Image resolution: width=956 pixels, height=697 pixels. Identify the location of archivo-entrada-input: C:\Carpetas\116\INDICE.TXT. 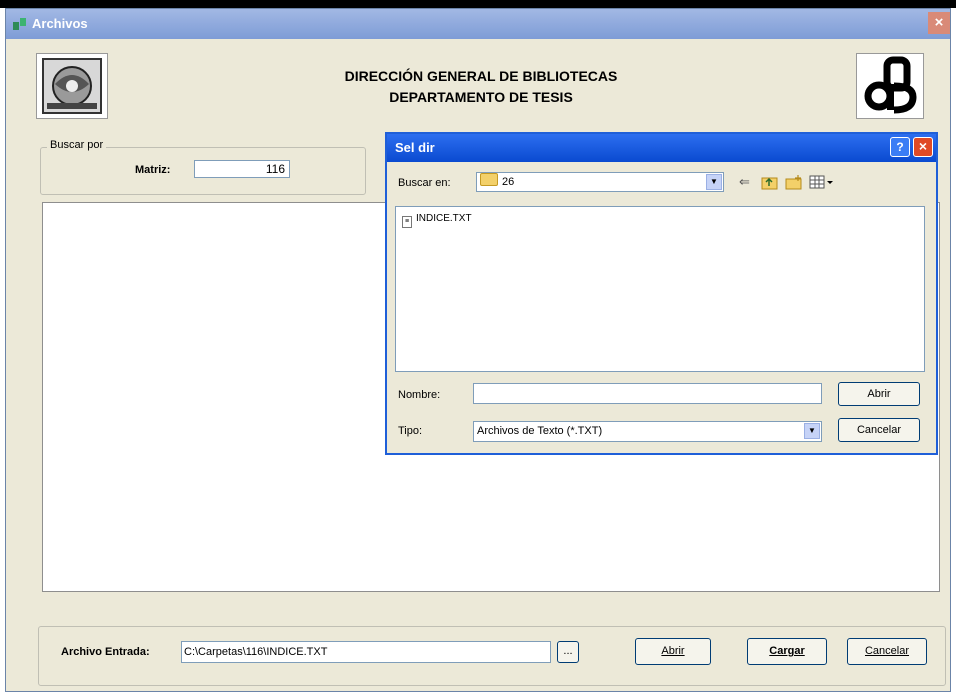
(366, 652).